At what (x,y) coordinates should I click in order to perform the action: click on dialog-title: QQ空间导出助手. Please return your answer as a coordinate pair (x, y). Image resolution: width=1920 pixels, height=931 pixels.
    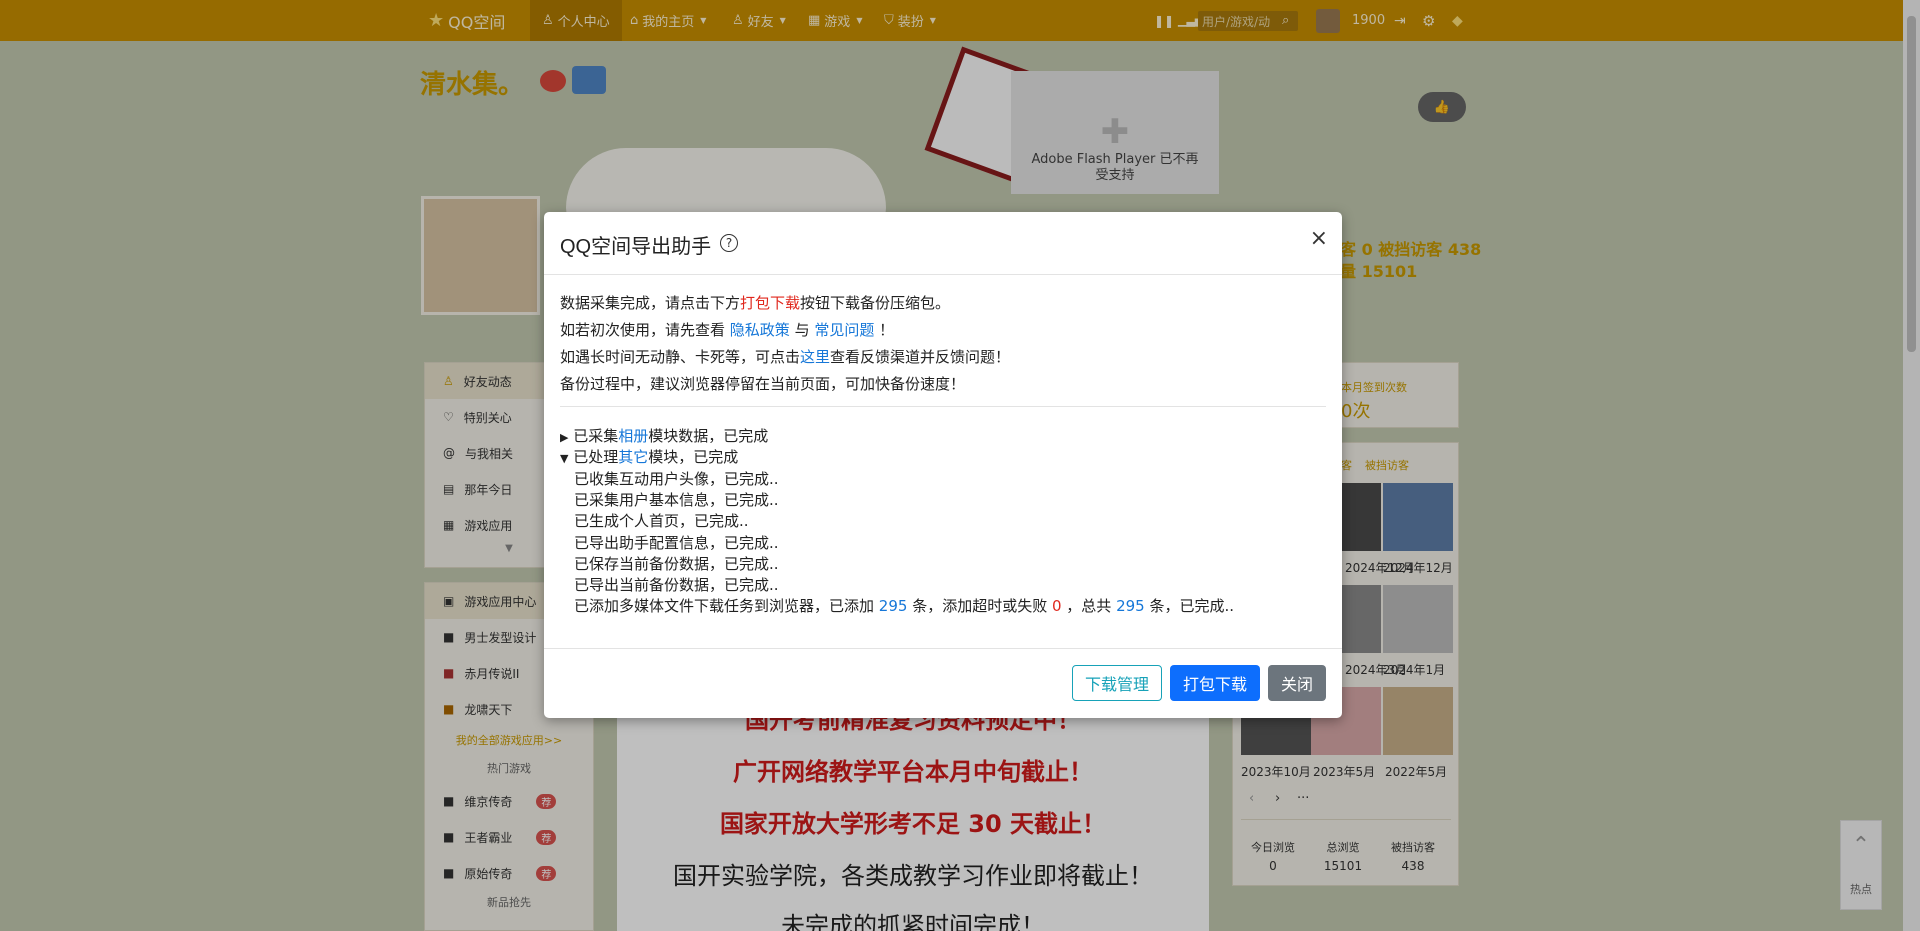
    Looking at the image, I should click on (636, 247).